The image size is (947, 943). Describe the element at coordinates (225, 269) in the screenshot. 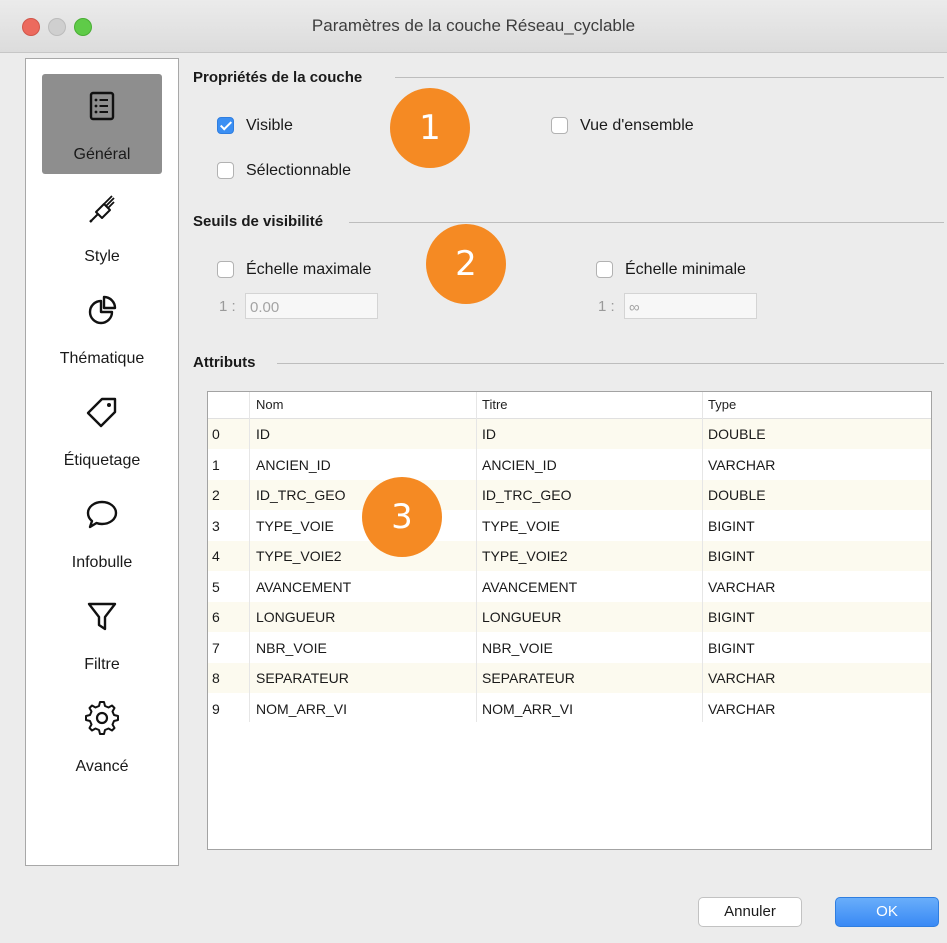

I see `max-scale-checkbox` at that location.